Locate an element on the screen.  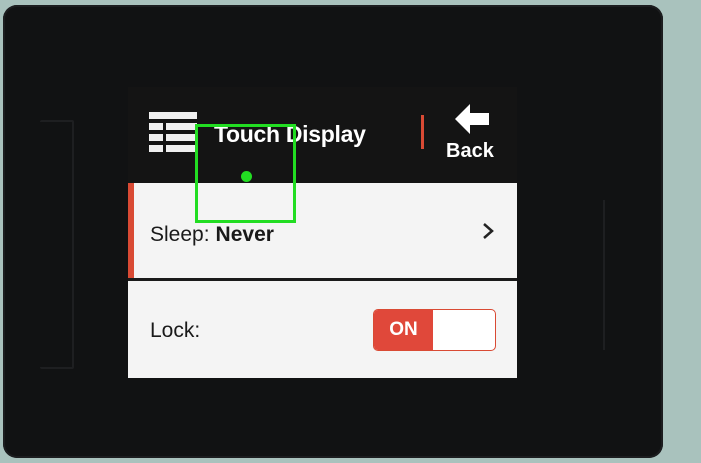
device-side-slot is located at coordinates (57, 244).